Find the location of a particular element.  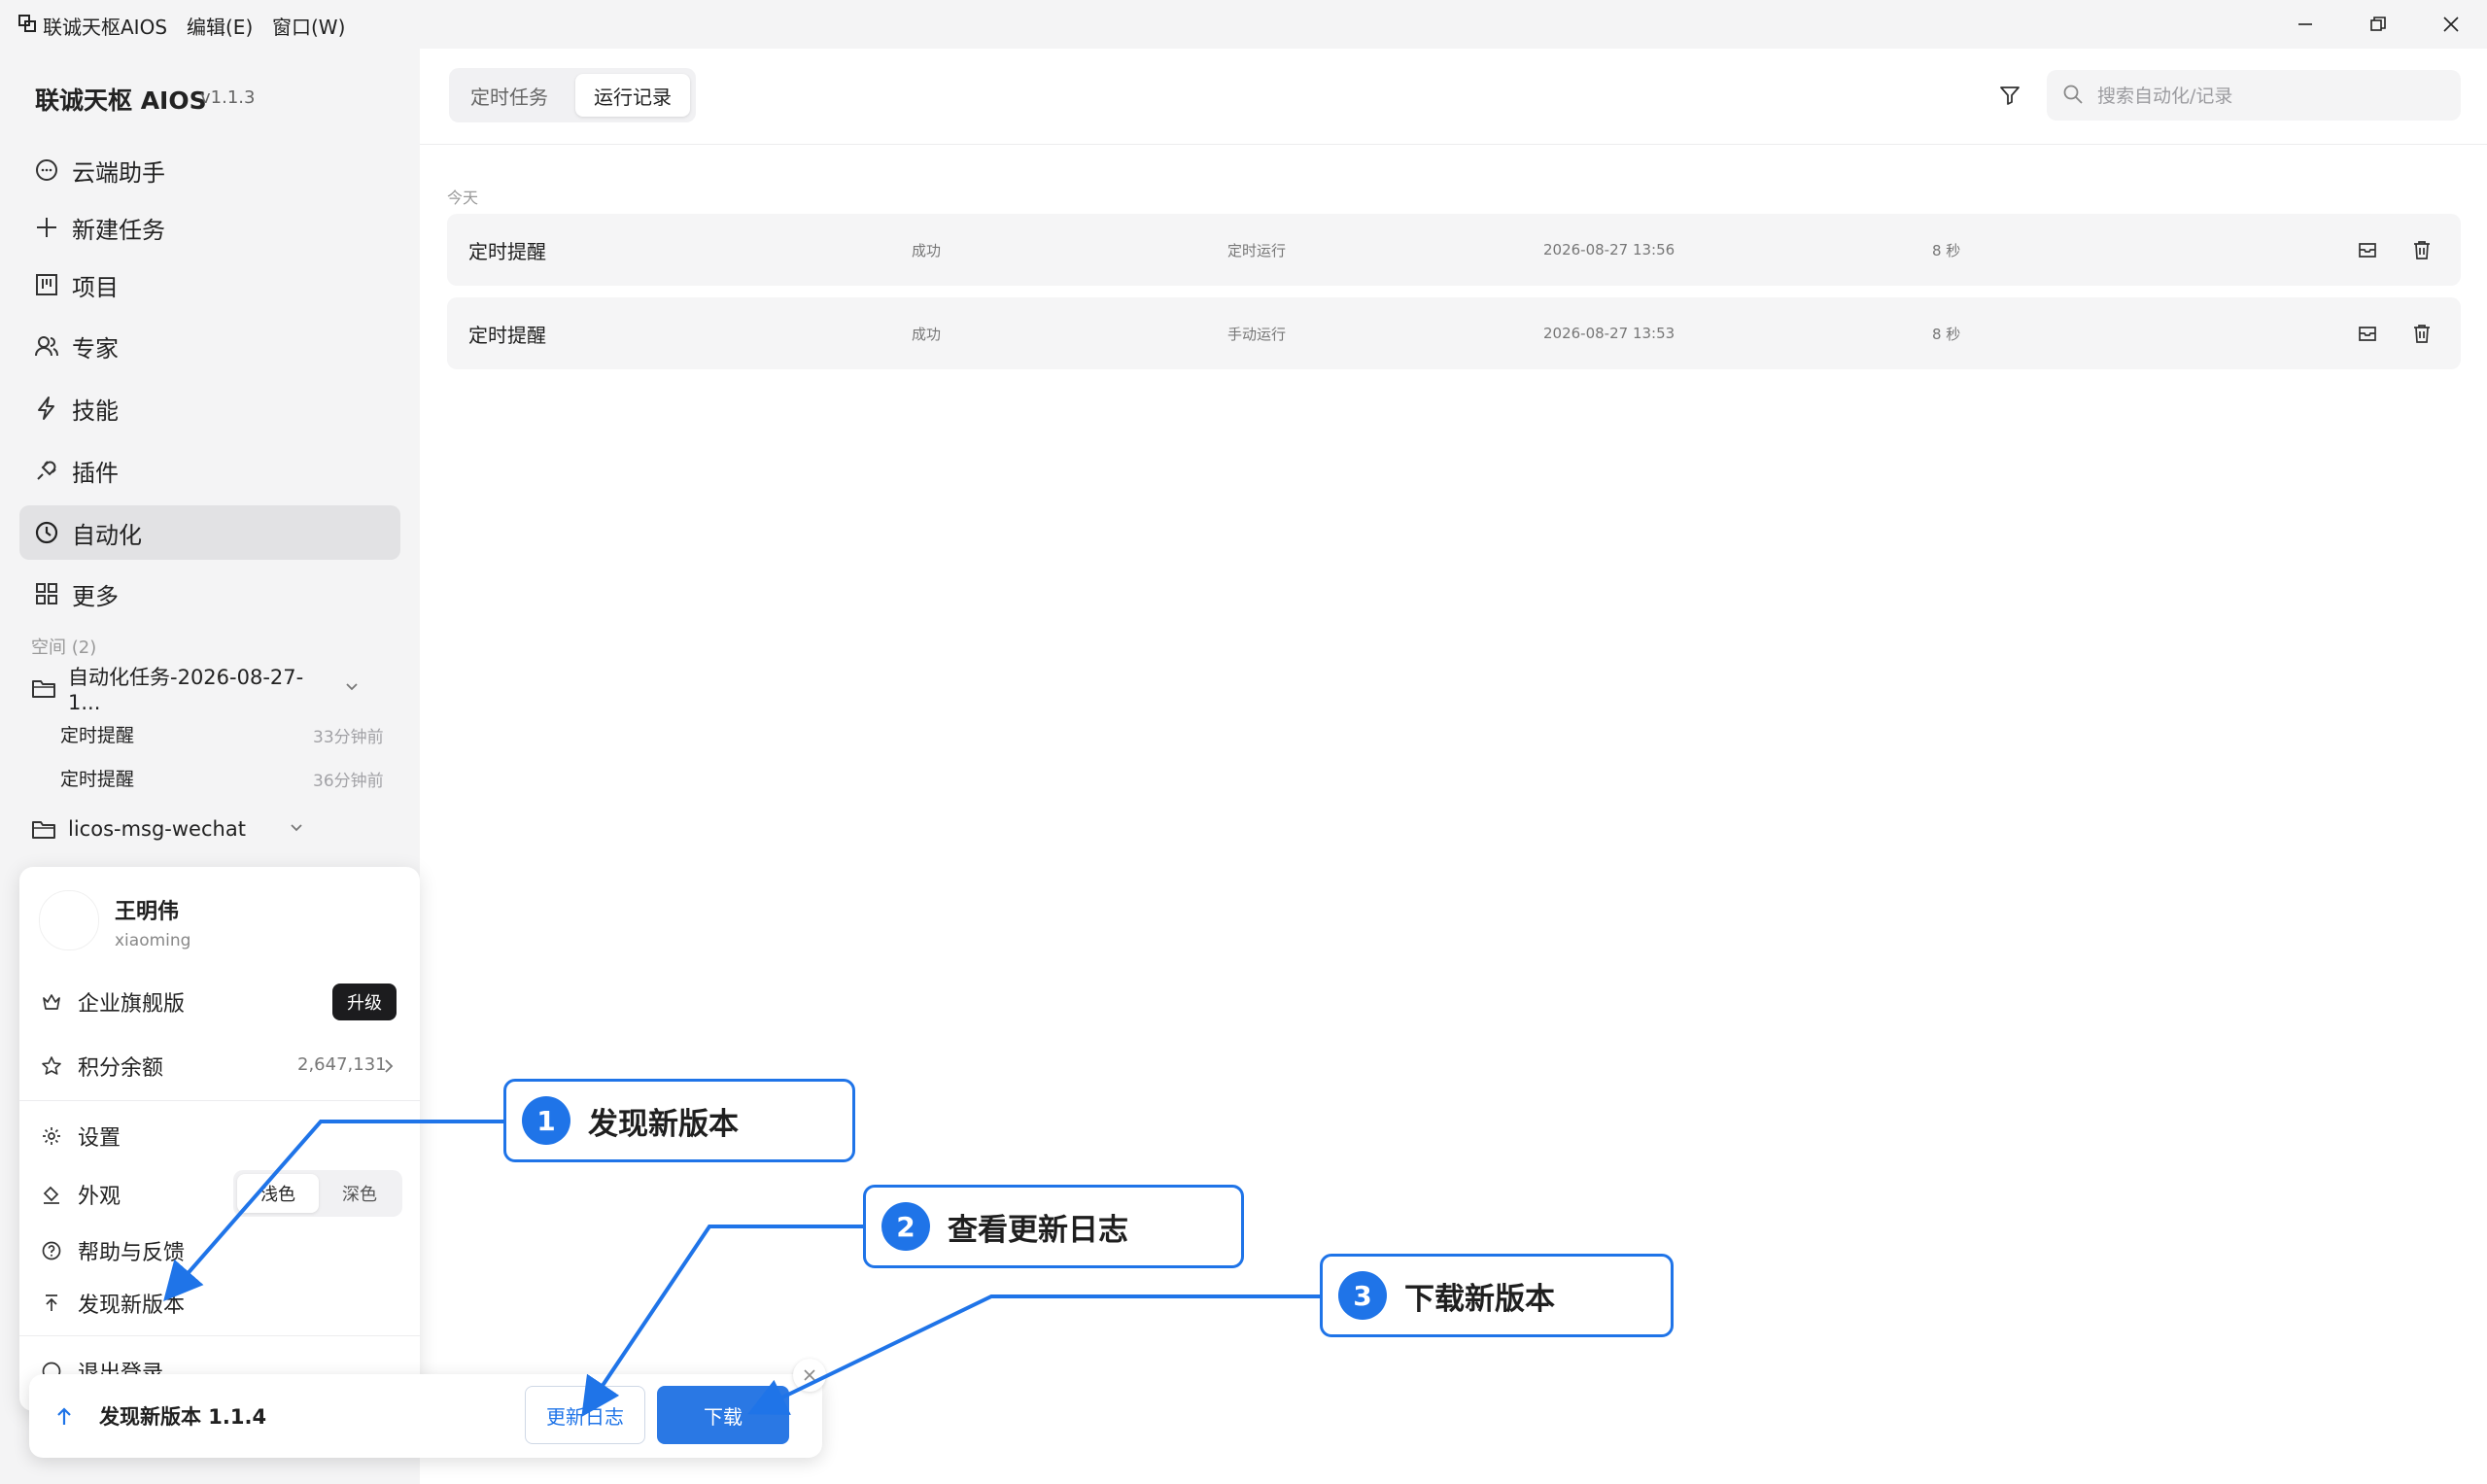

callout-1: 1 发现新版本 is located at coordinates (679, 1120).